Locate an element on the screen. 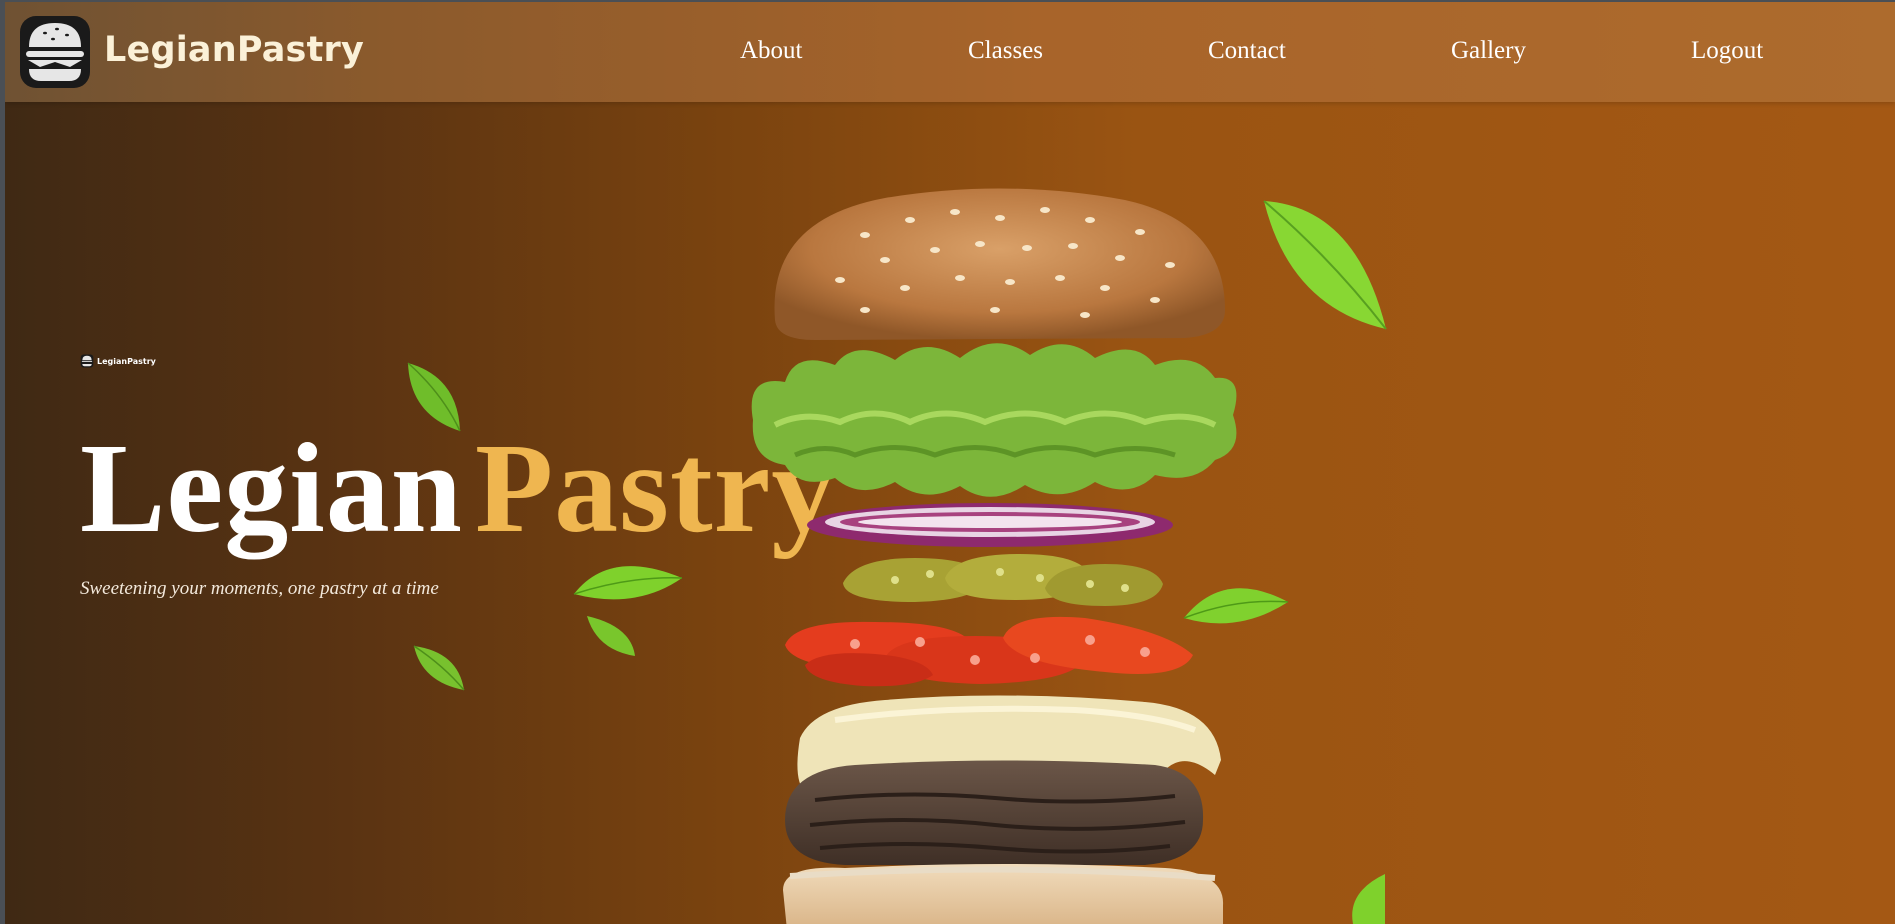 The width and height of the screenshot is (1895, 924). nav-link-contact: Contact is located at coordinates (1247, 51).